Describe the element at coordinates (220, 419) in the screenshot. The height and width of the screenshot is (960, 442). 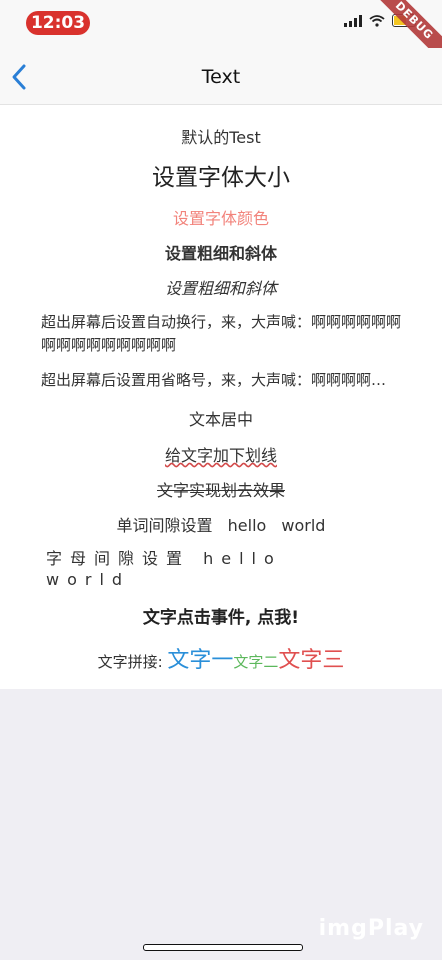
I see `center-text: 文本居中` at that location.